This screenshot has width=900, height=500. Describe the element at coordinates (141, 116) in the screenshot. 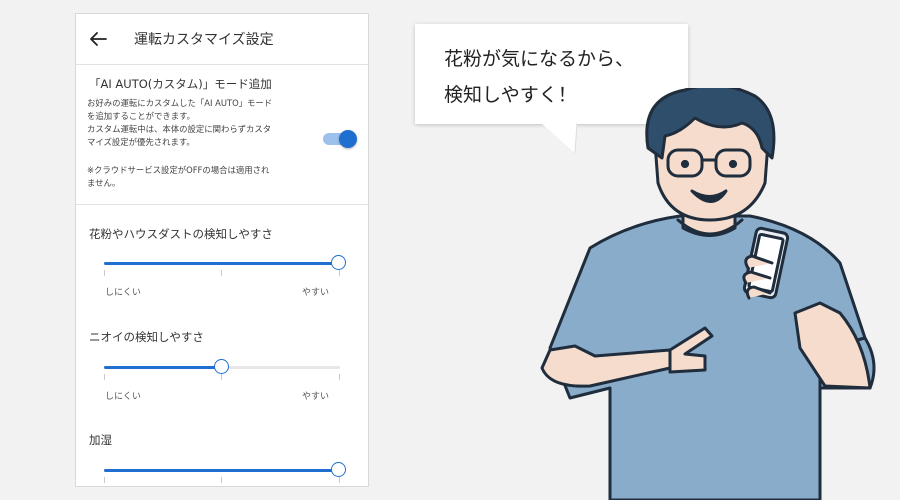

I see `description-line: を追加することができます。` at that location.